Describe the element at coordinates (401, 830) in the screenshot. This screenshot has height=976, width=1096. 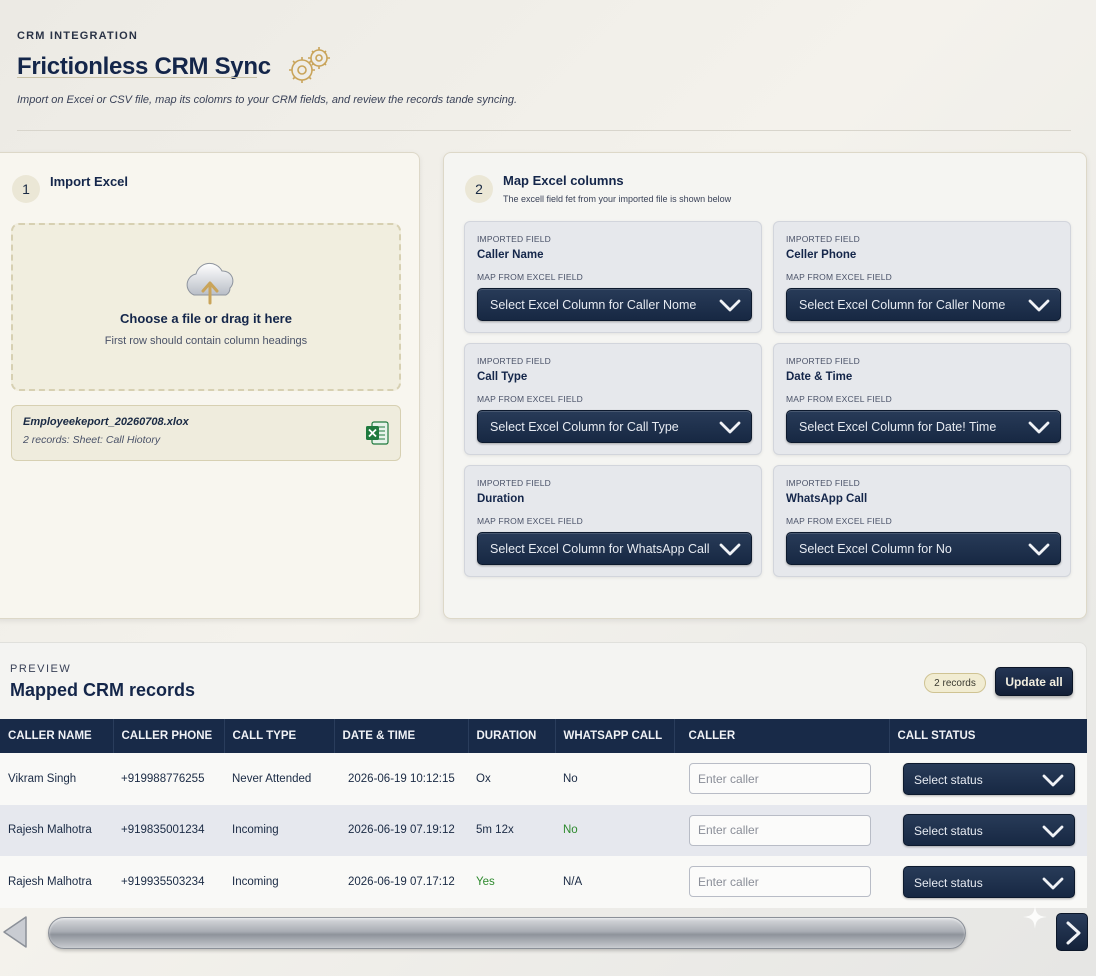
I see `date-time-cell: 2026-06-19 07.19:12` at that location.